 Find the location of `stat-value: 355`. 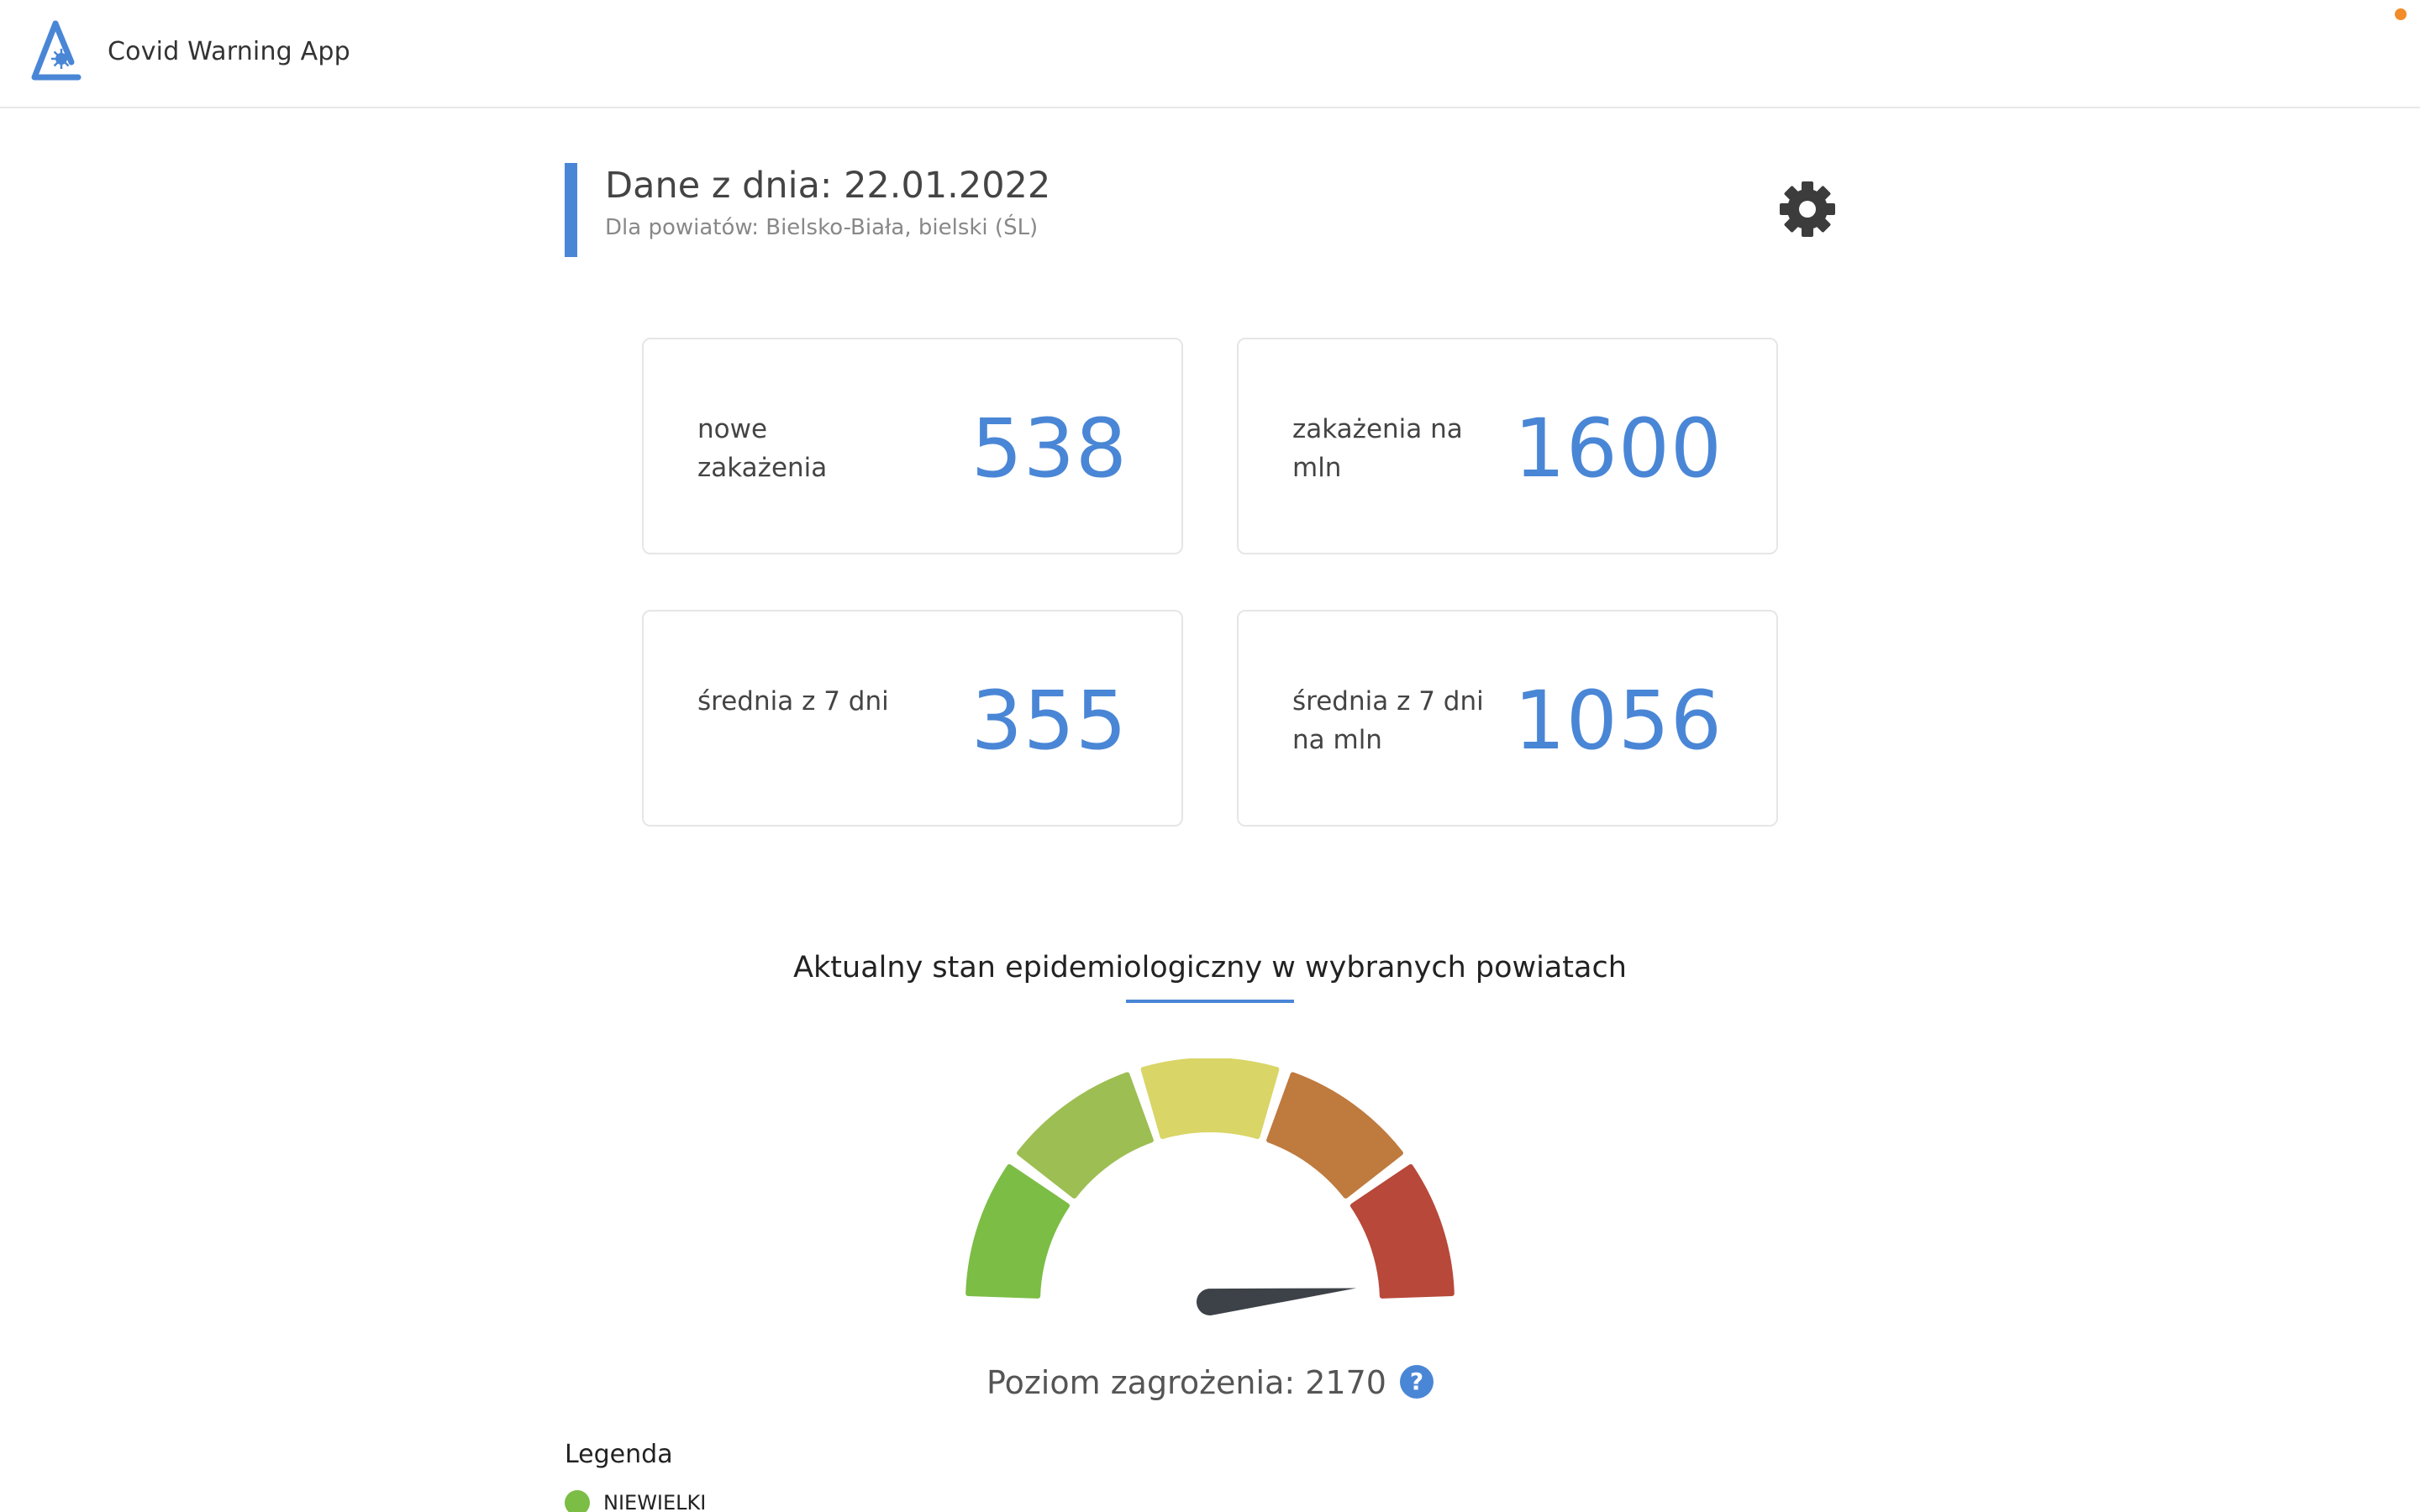

stat-value: 355 is located at coordinates (1049, 721).